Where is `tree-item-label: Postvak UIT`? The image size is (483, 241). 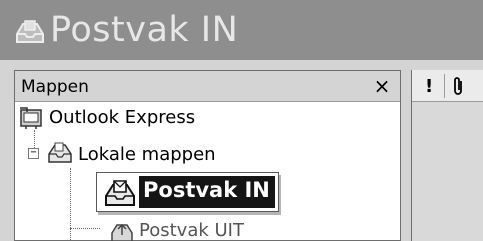 tree-item-label: Postvak UIT is located at coordinates (191, 230).